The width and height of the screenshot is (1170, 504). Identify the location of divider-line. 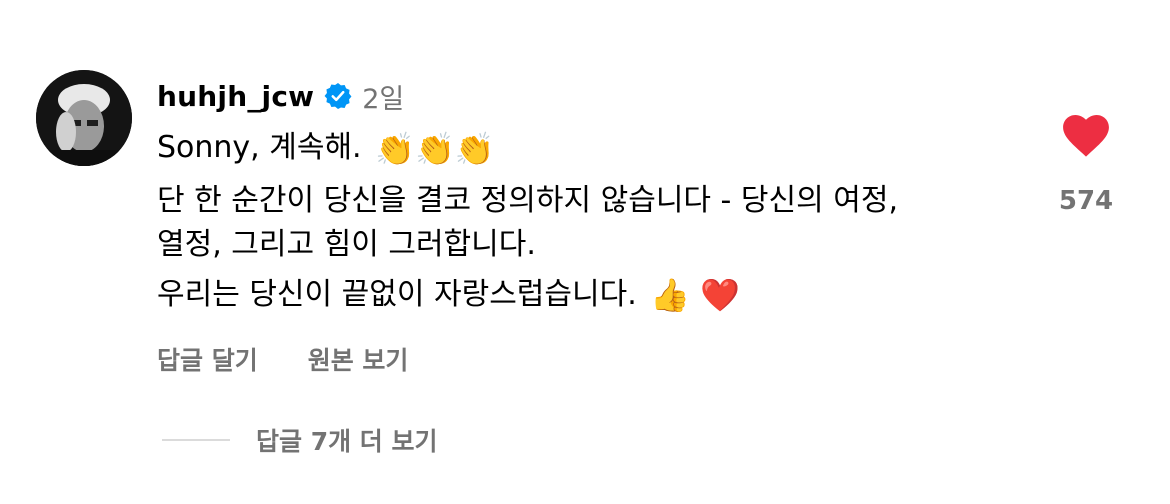
(196, 440).